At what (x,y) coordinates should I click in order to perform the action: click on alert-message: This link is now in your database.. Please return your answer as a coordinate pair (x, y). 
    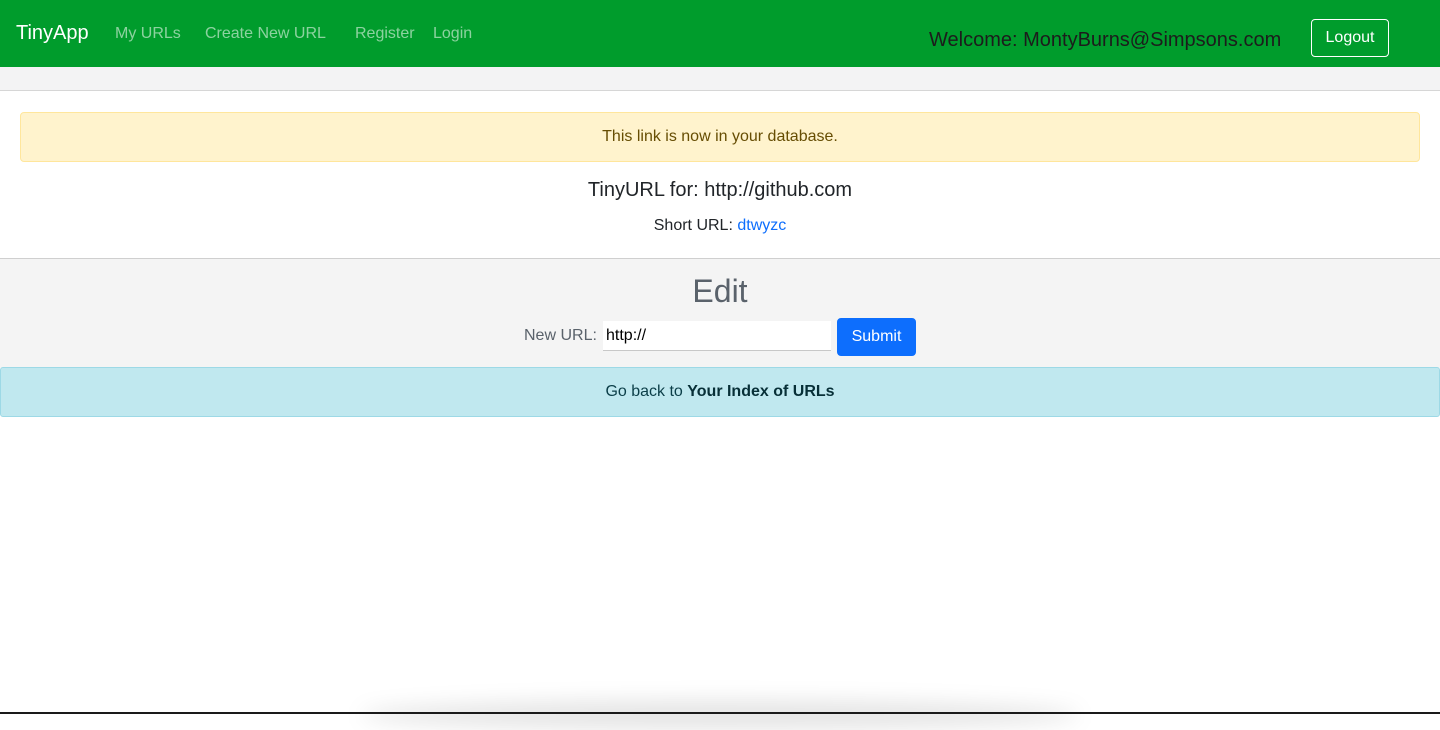
    Looking at the image, I should click on (720, 136).